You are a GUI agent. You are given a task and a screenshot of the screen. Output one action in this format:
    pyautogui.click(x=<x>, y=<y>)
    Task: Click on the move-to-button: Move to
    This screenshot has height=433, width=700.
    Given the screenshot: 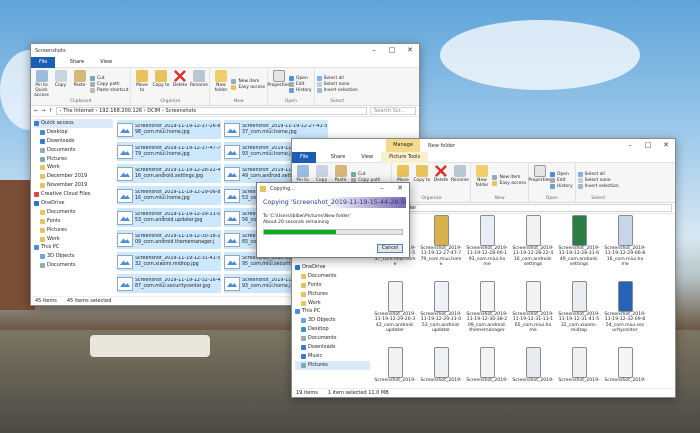 What is the action you would take?
    pyautogui.click(x=141, y=84)
    